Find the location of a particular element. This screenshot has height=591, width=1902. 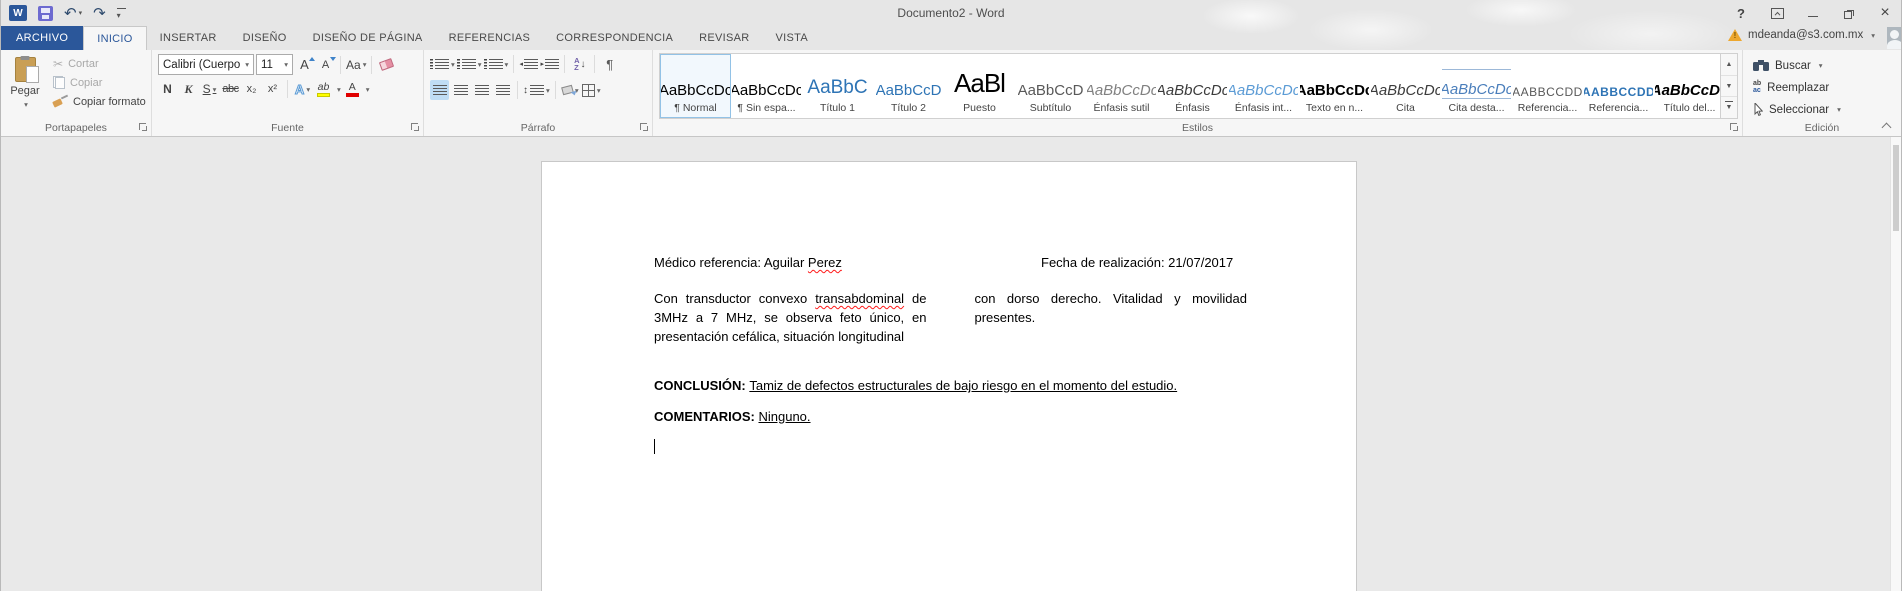

shading-button: ▾ is located at coordinates (570, 90).